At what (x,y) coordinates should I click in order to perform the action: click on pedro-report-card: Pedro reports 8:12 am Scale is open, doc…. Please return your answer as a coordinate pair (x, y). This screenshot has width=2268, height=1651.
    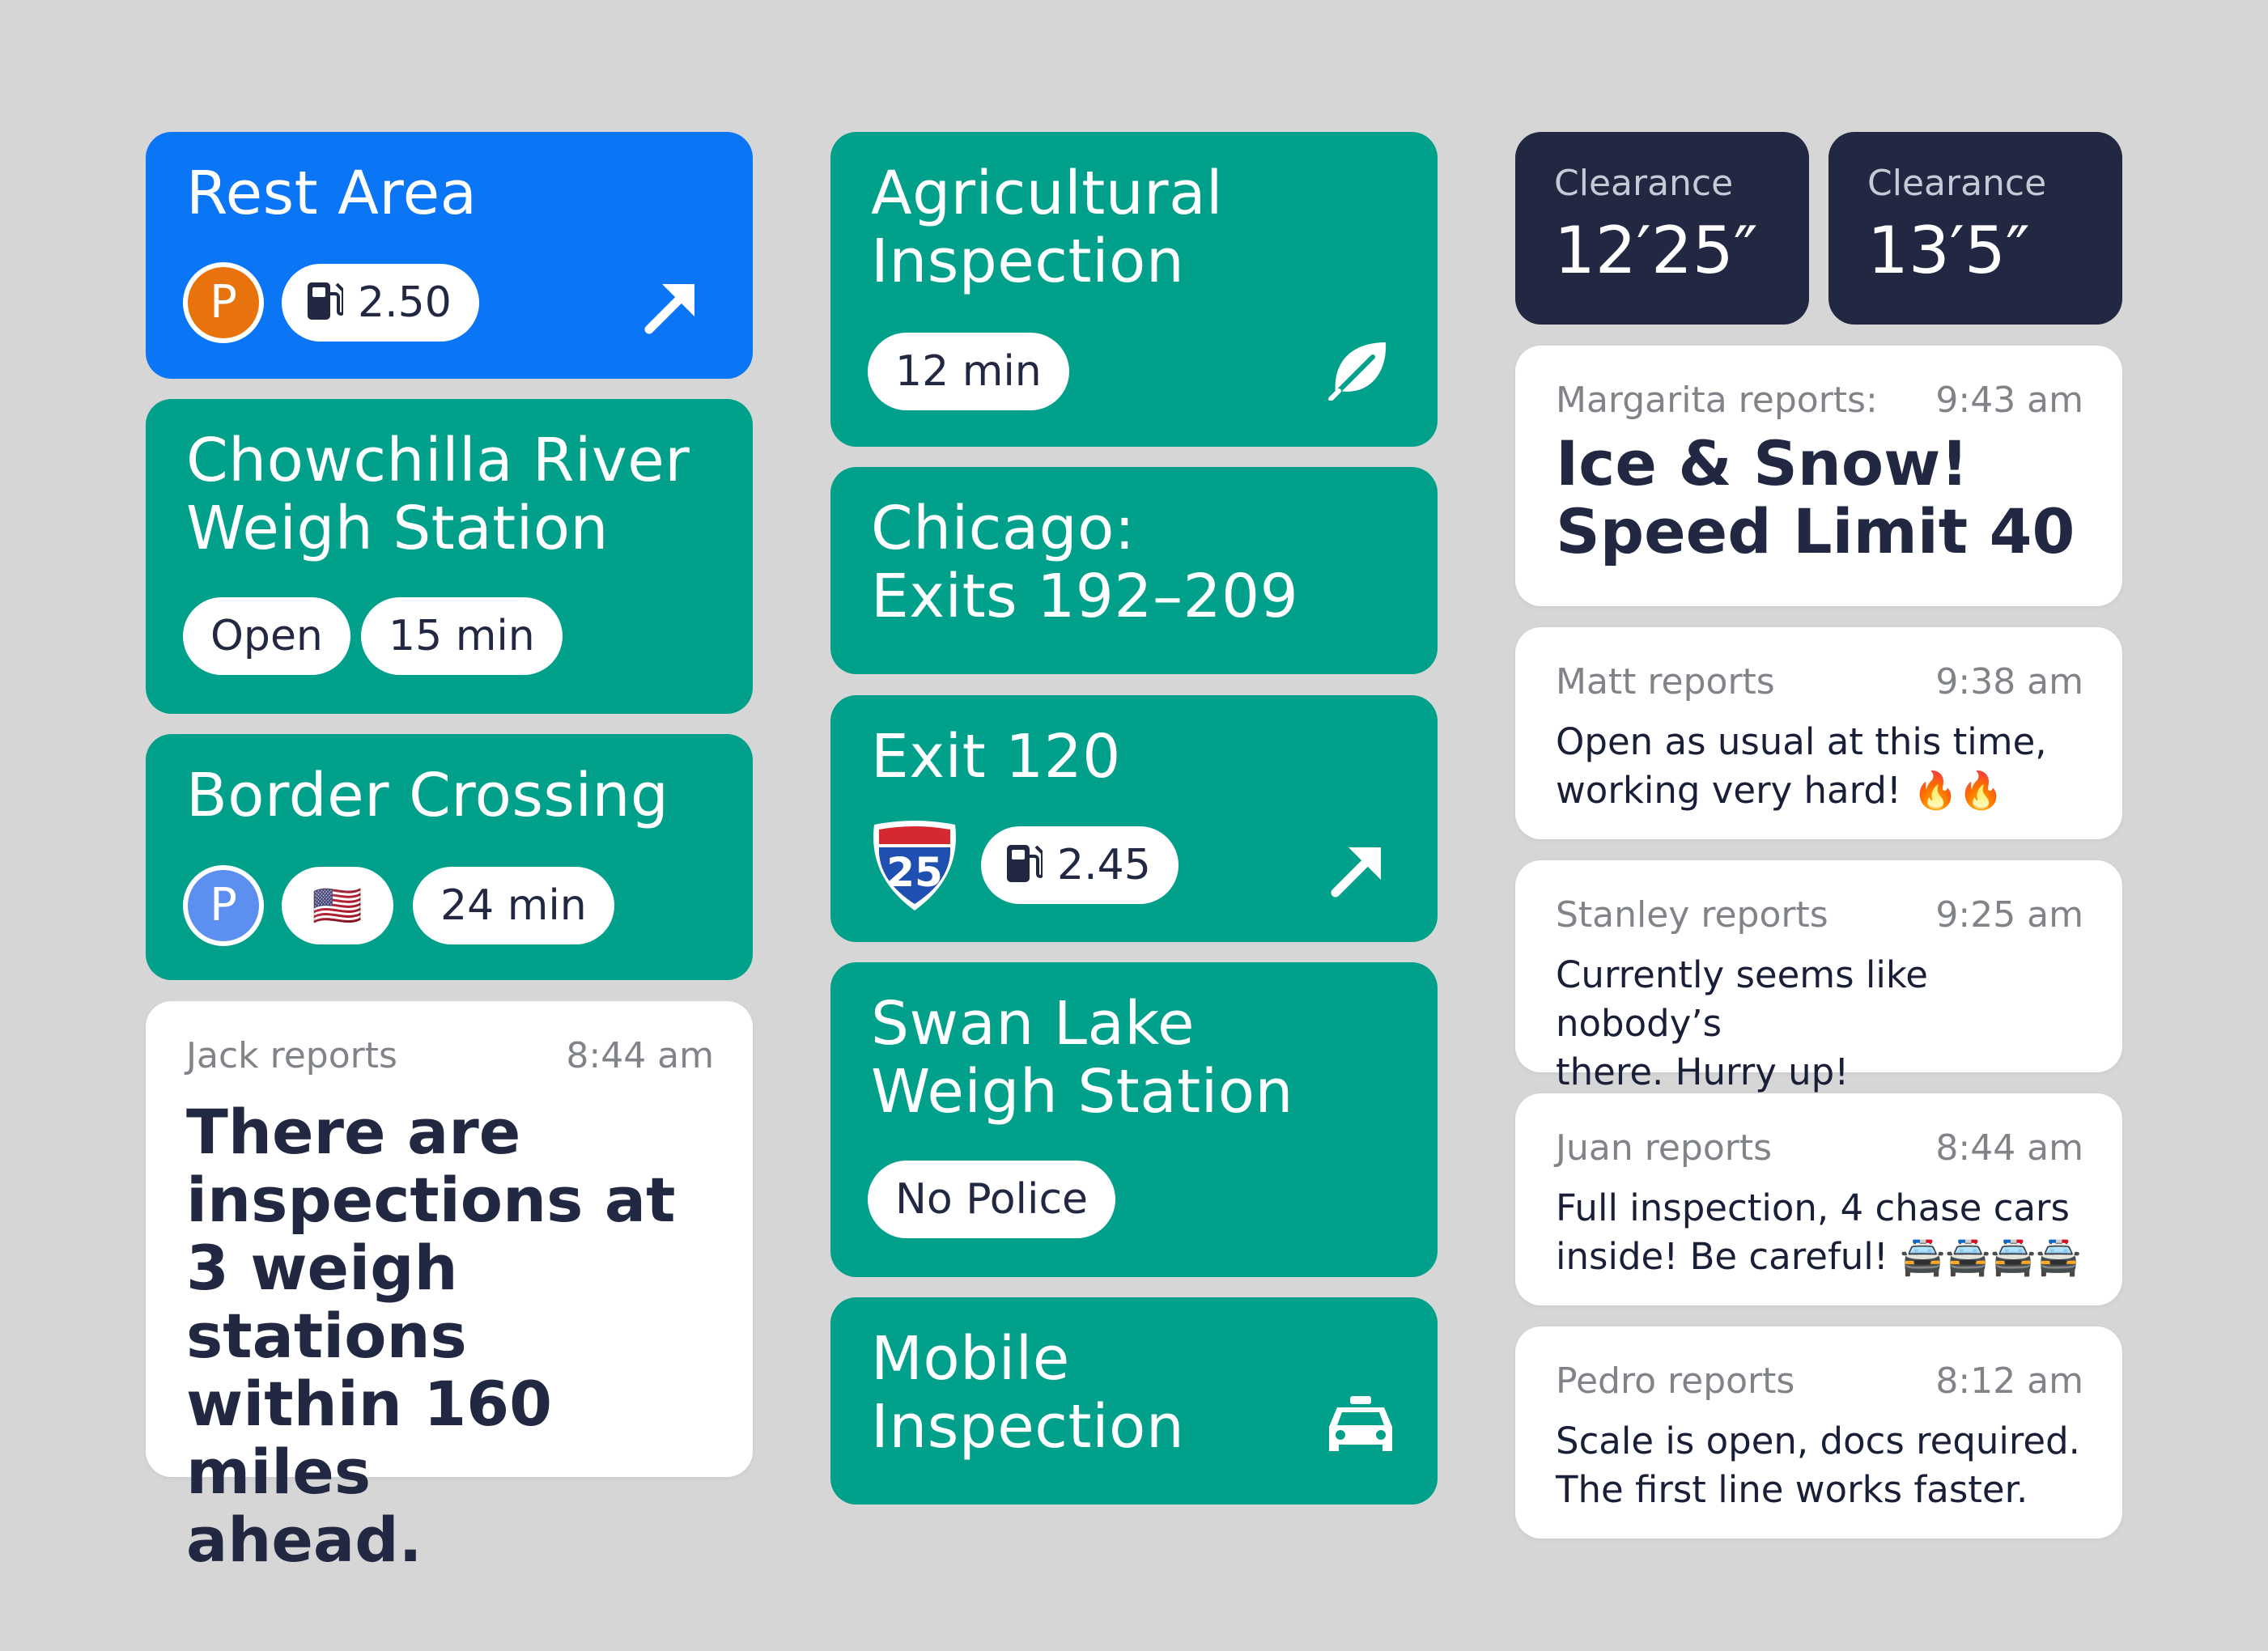
    Looking at the image, I should click on (1818, 1432).